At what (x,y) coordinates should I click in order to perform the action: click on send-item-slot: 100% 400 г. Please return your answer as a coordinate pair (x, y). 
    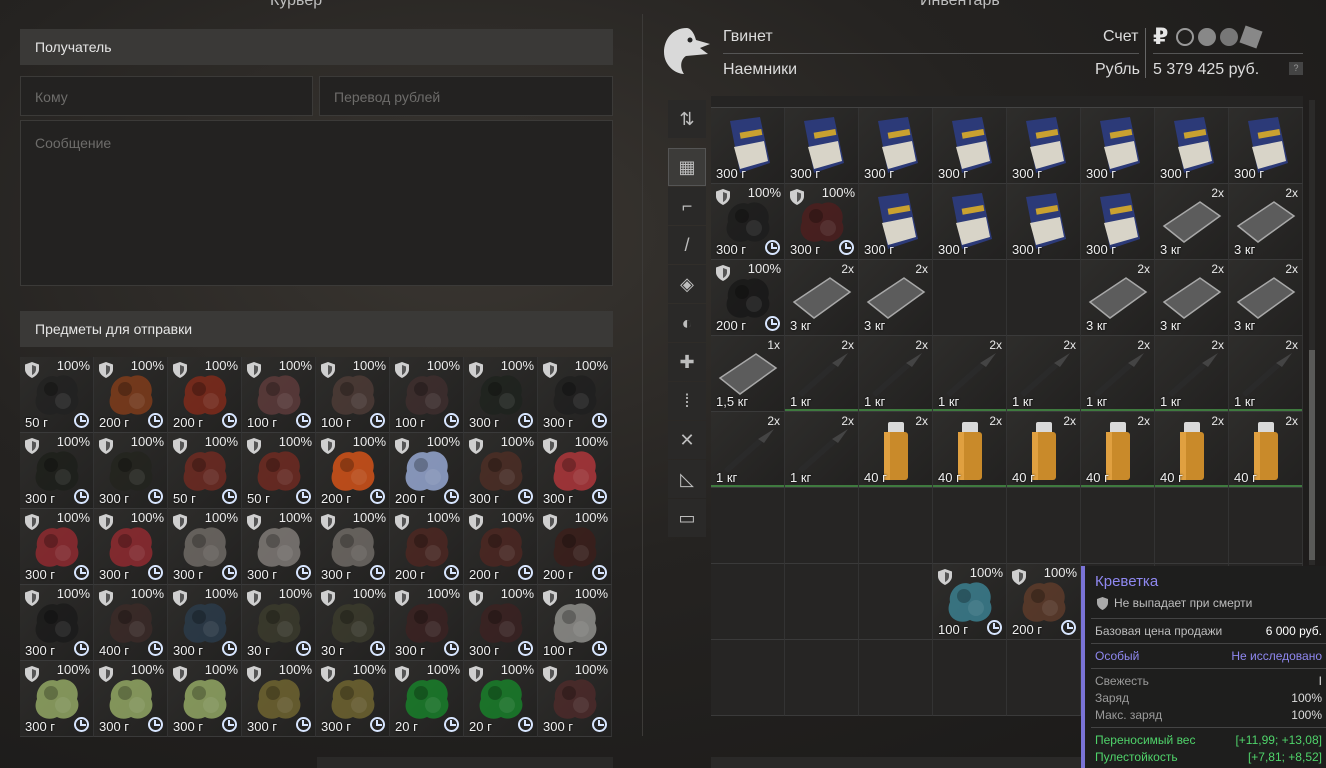
    Looking at the image, I should click on (131, 623).